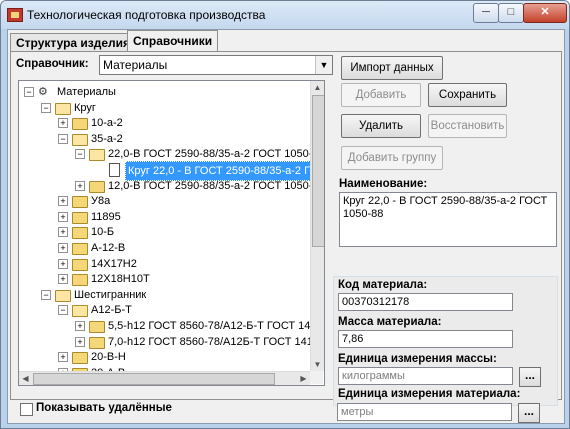  Describe the element at coordinates (425, 339) in the screenshot. I see `mass-field: 7,86` at that location.